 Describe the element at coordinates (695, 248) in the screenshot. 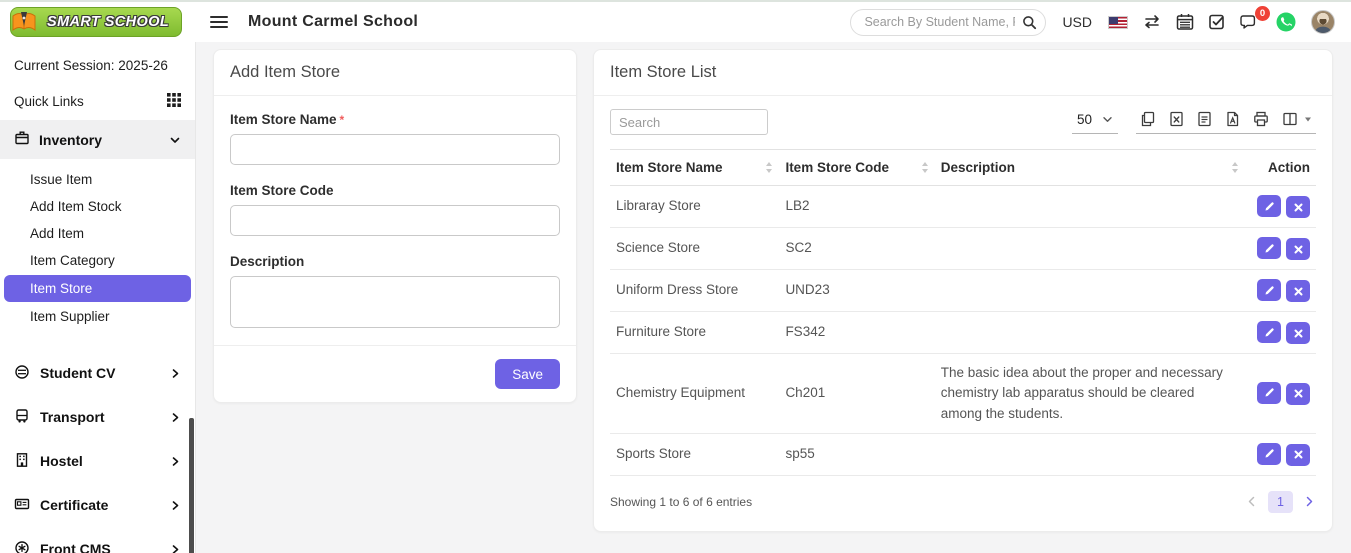

I see `cell-name: Science Store` at that location.